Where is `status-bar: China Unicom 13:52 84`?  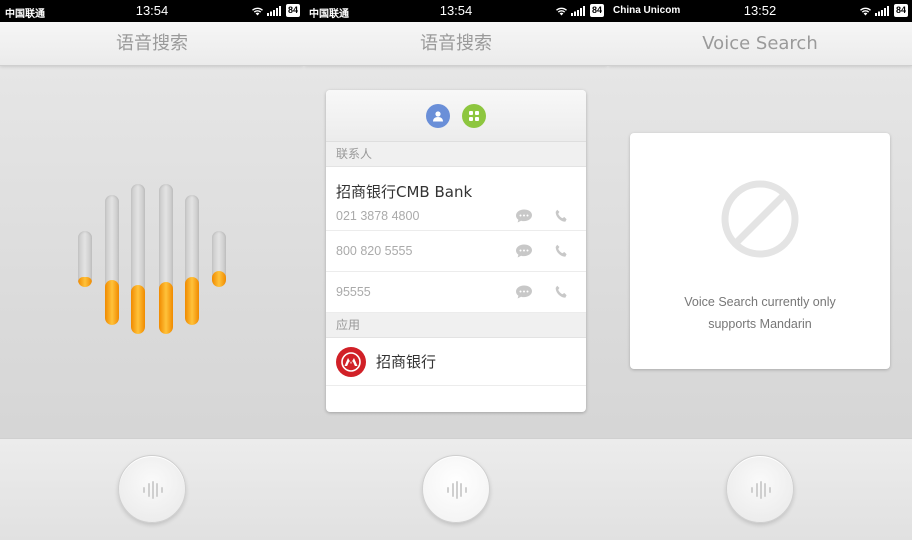 status-bar: China Unicom 13:52 84 is located at coordinates (760, 11).